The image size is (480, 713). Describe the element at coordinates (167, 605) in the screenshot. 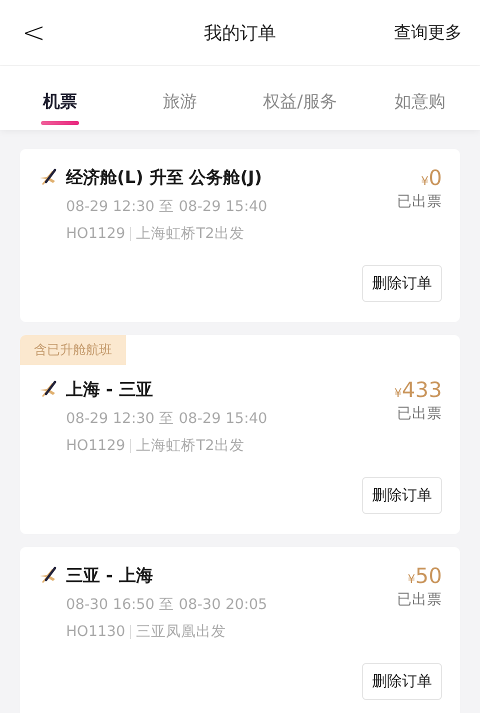

I see `flight-time: 08-30 16:50 至 08-30 20:05` at that location.